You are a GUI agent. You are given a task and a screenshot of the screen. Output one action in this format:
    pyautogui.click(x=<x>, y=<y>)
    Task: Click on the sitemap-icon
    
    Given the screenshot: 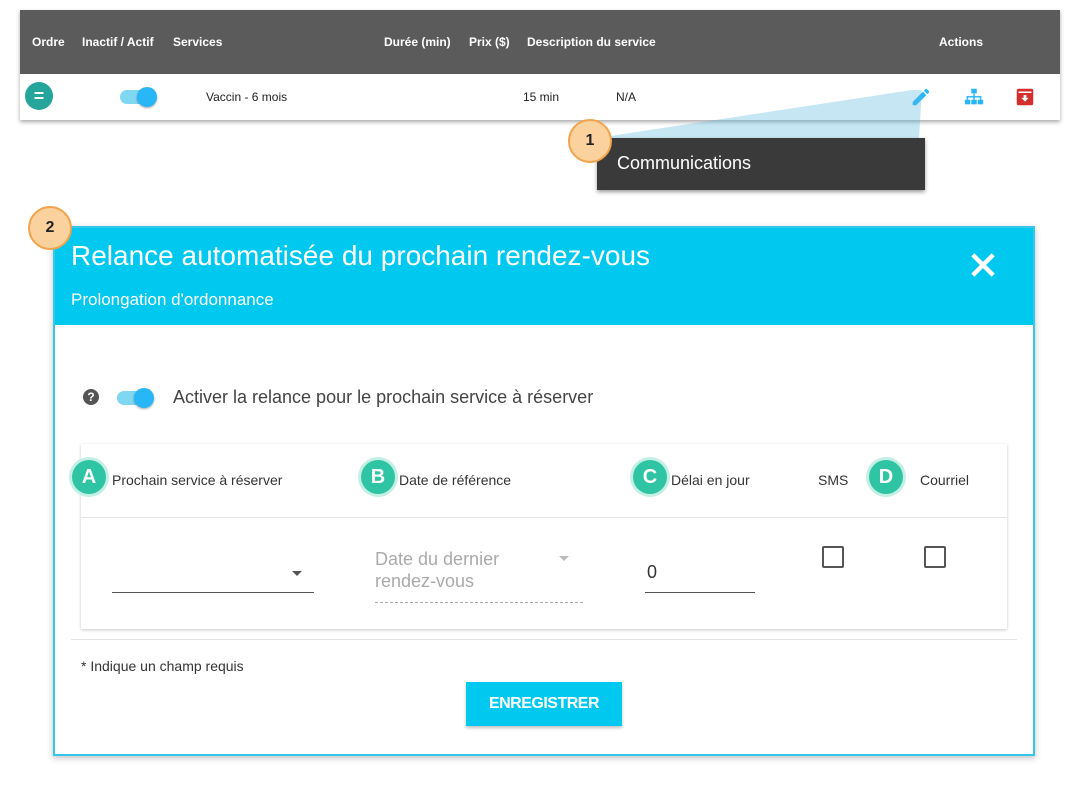 What is the action you would take?
    pyautogui.click(x=974, y=97)
    